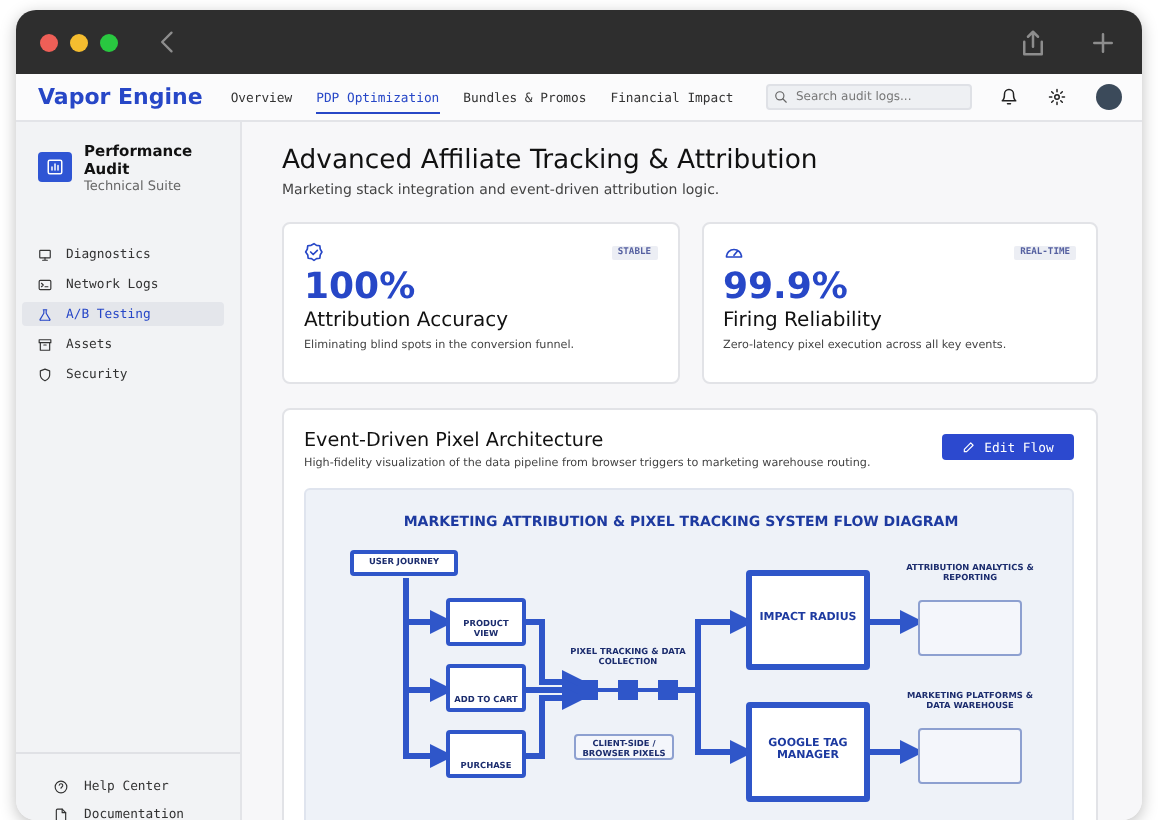  I want to click on bell-icon, so click(1009, 97).